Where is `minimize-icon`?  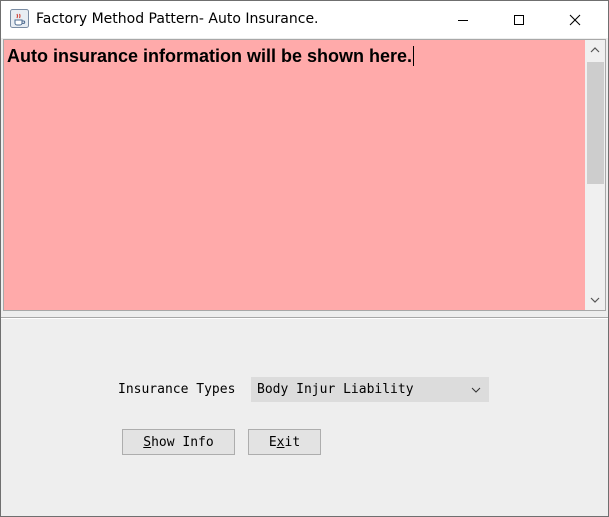
minimize-icon is located at coordinates (463, 20).